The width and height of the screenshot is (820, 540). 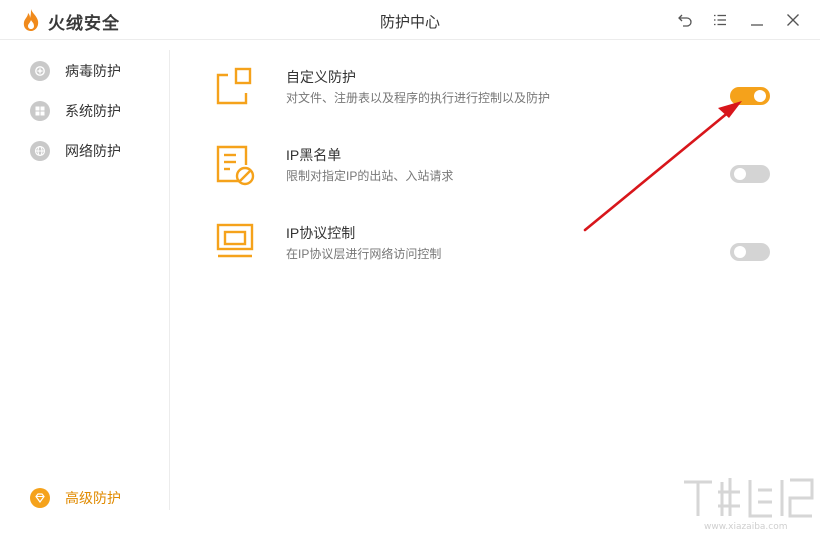 I want to click on sidebar-item-system-protection: 系统防护, so click(x=75, y=111).